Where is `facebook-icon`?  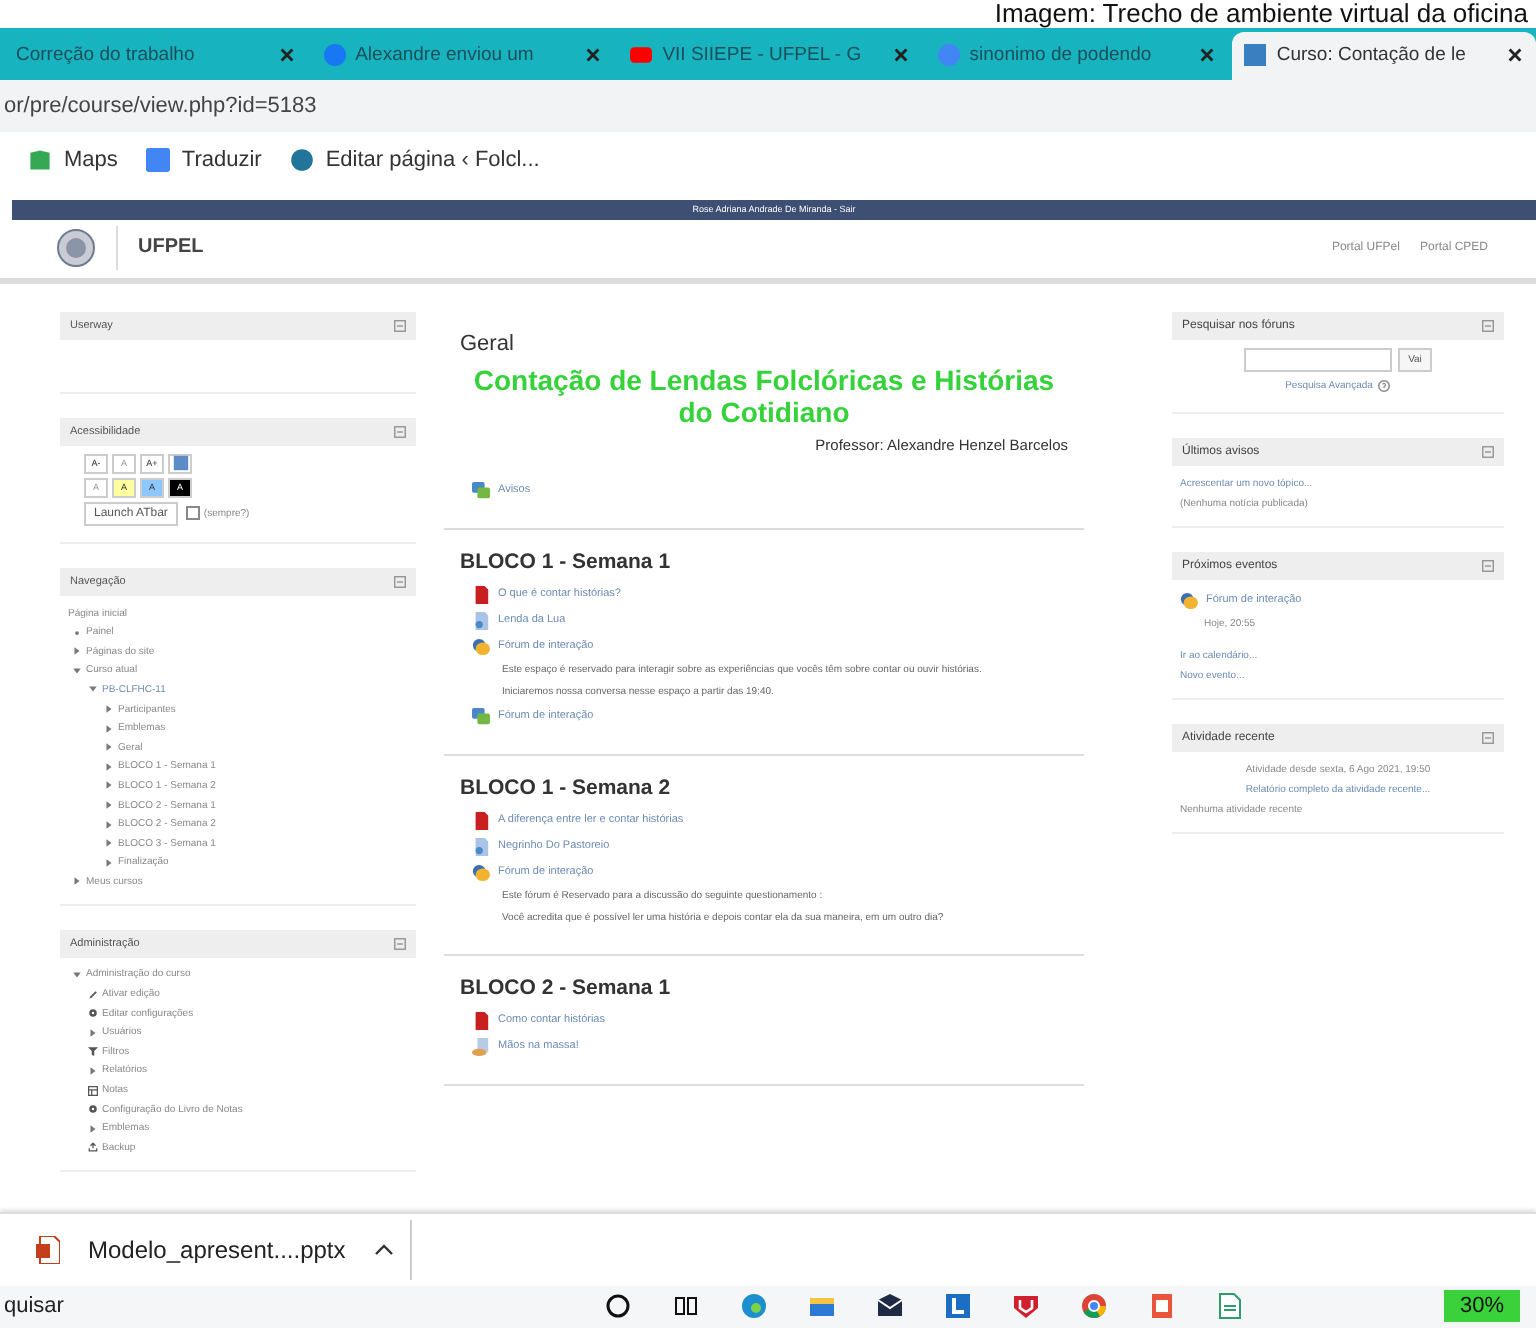
facebook-icon is located at coordinates (334, 55).